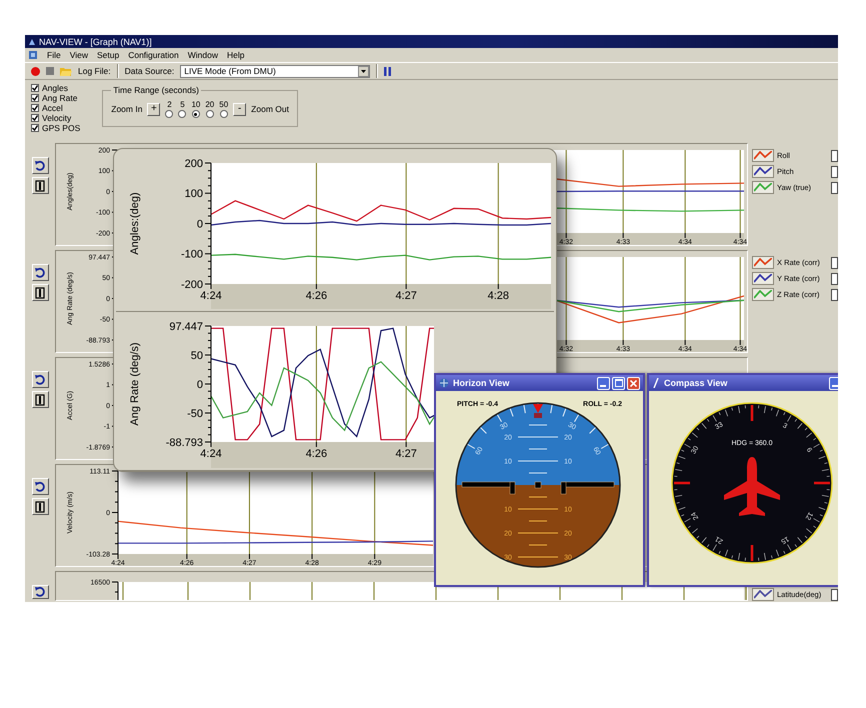  I want to click on radio-label: 2, so click(169, 104).